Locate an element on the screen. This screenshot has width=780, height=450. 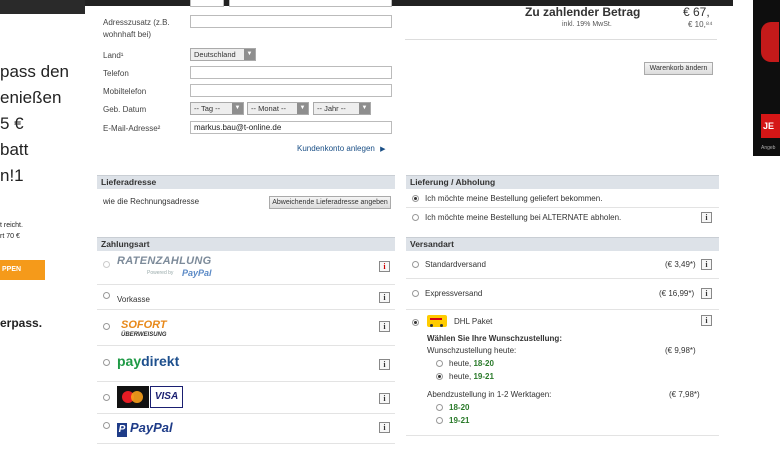
paydirekt-pay: pay is located at coordinates (129, 361).